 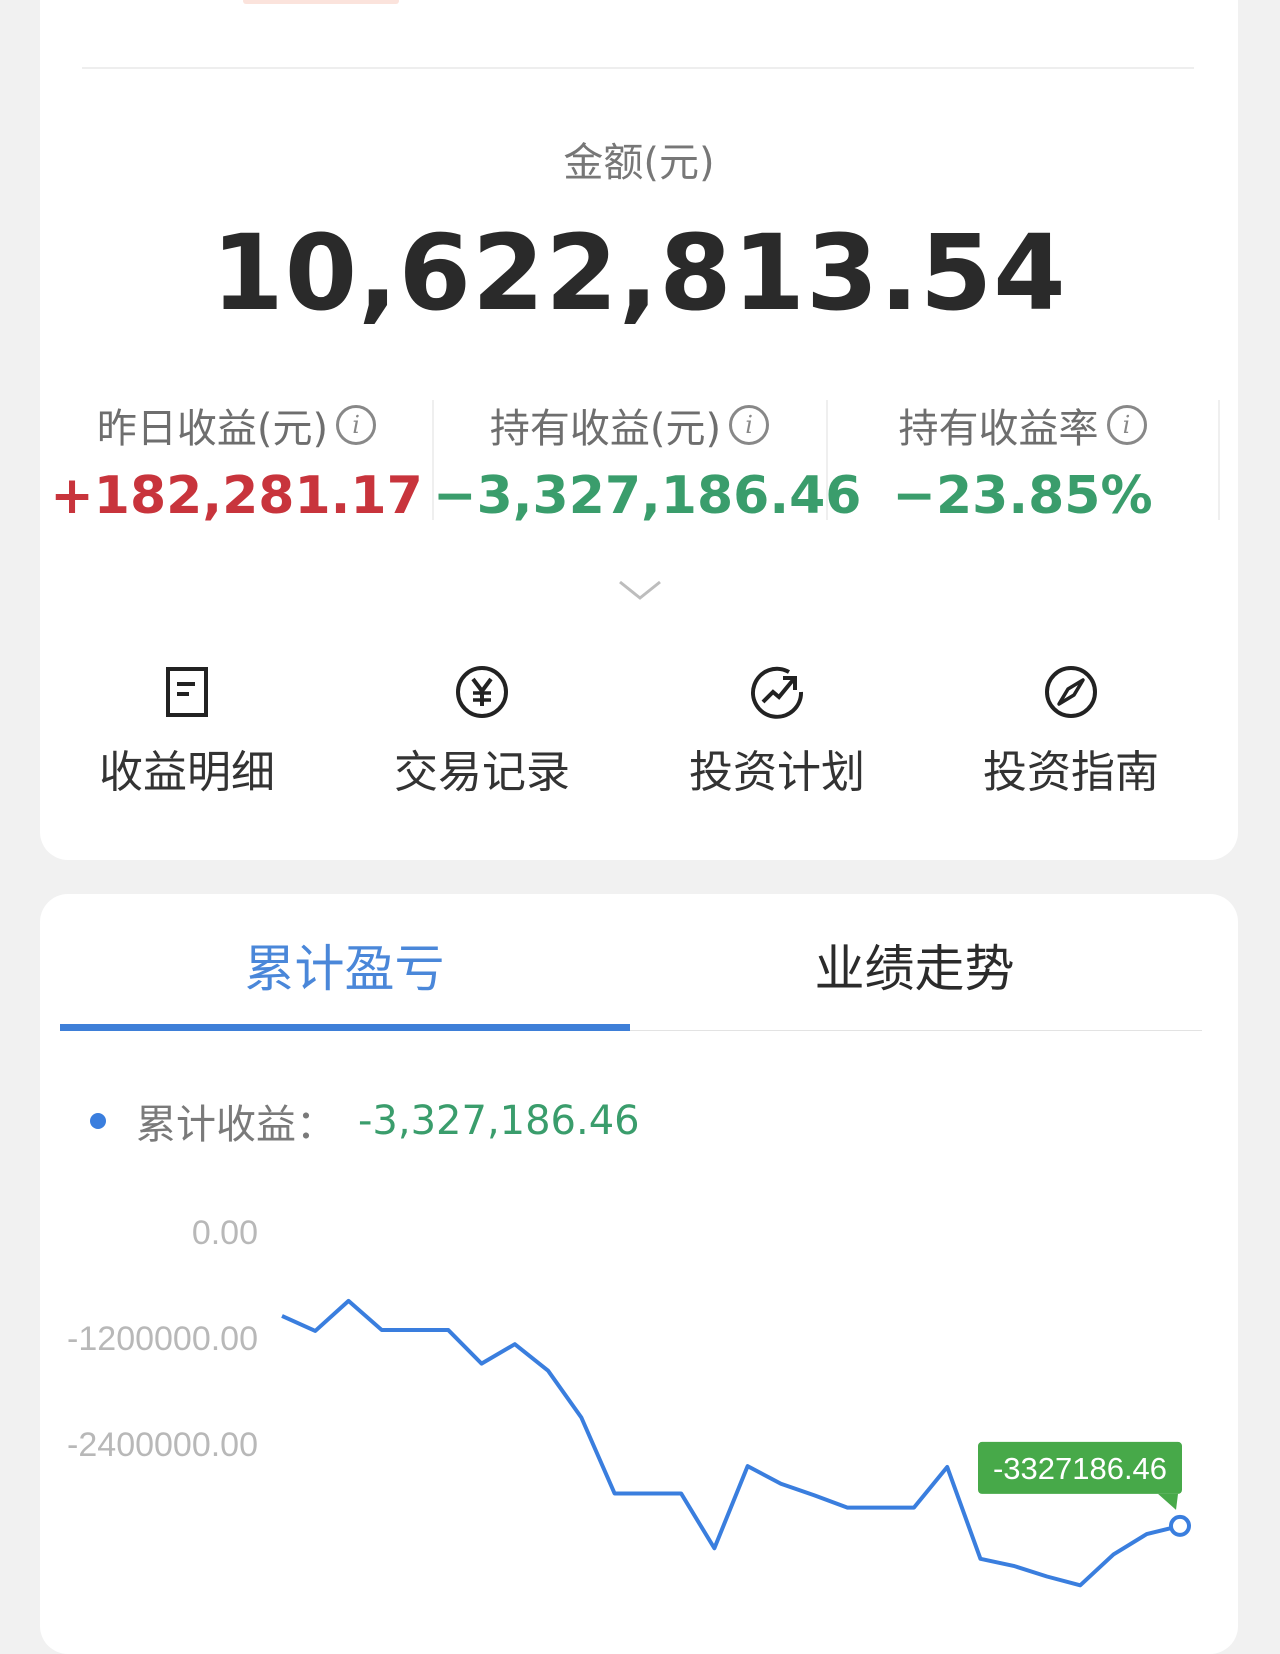 I want to click on last-point-marker, so click(x=1180, y=1525).